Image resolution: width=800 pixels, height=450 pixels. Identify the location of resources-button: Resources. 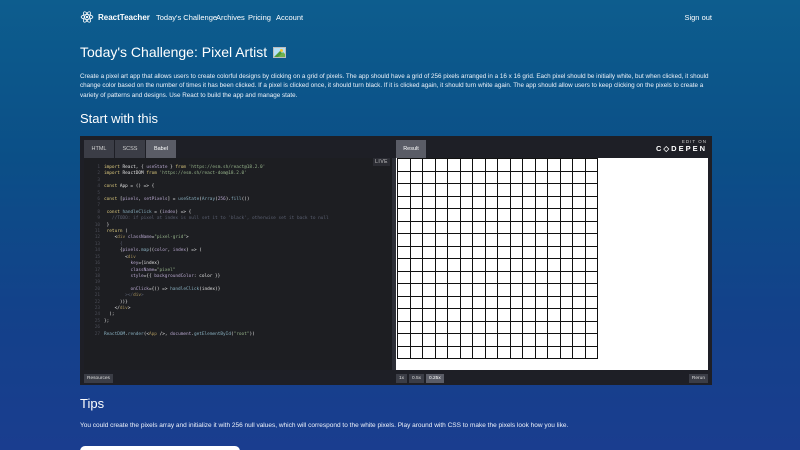
(98, 378).